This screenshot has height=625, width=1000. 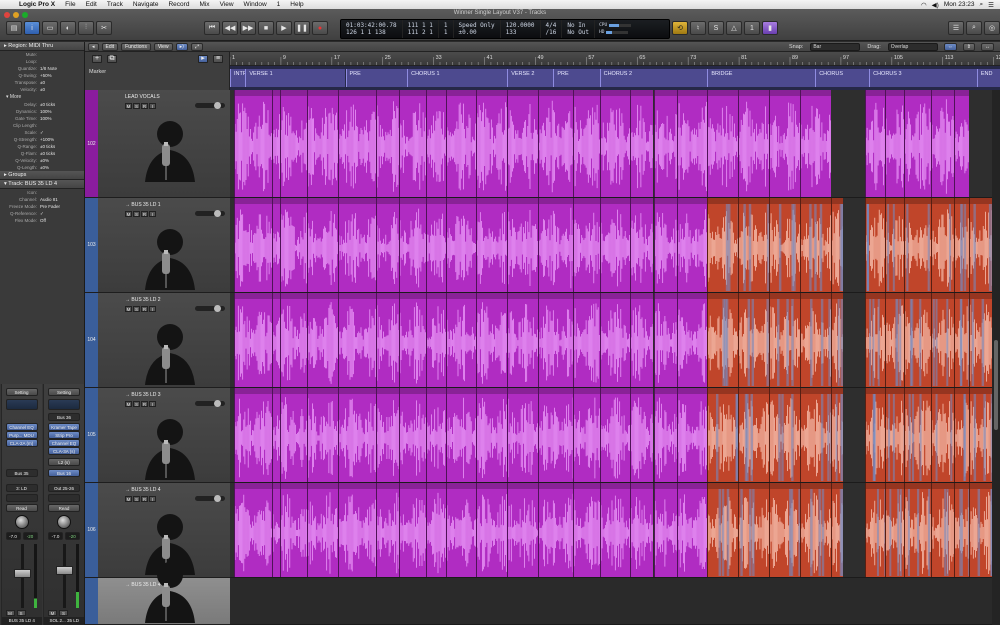 What do you see at coordinates (157, 340) in the screenshot?
I see `track-header: 104 → BUS 35 LD 2 MSRI` at bounding box center [157, 340].